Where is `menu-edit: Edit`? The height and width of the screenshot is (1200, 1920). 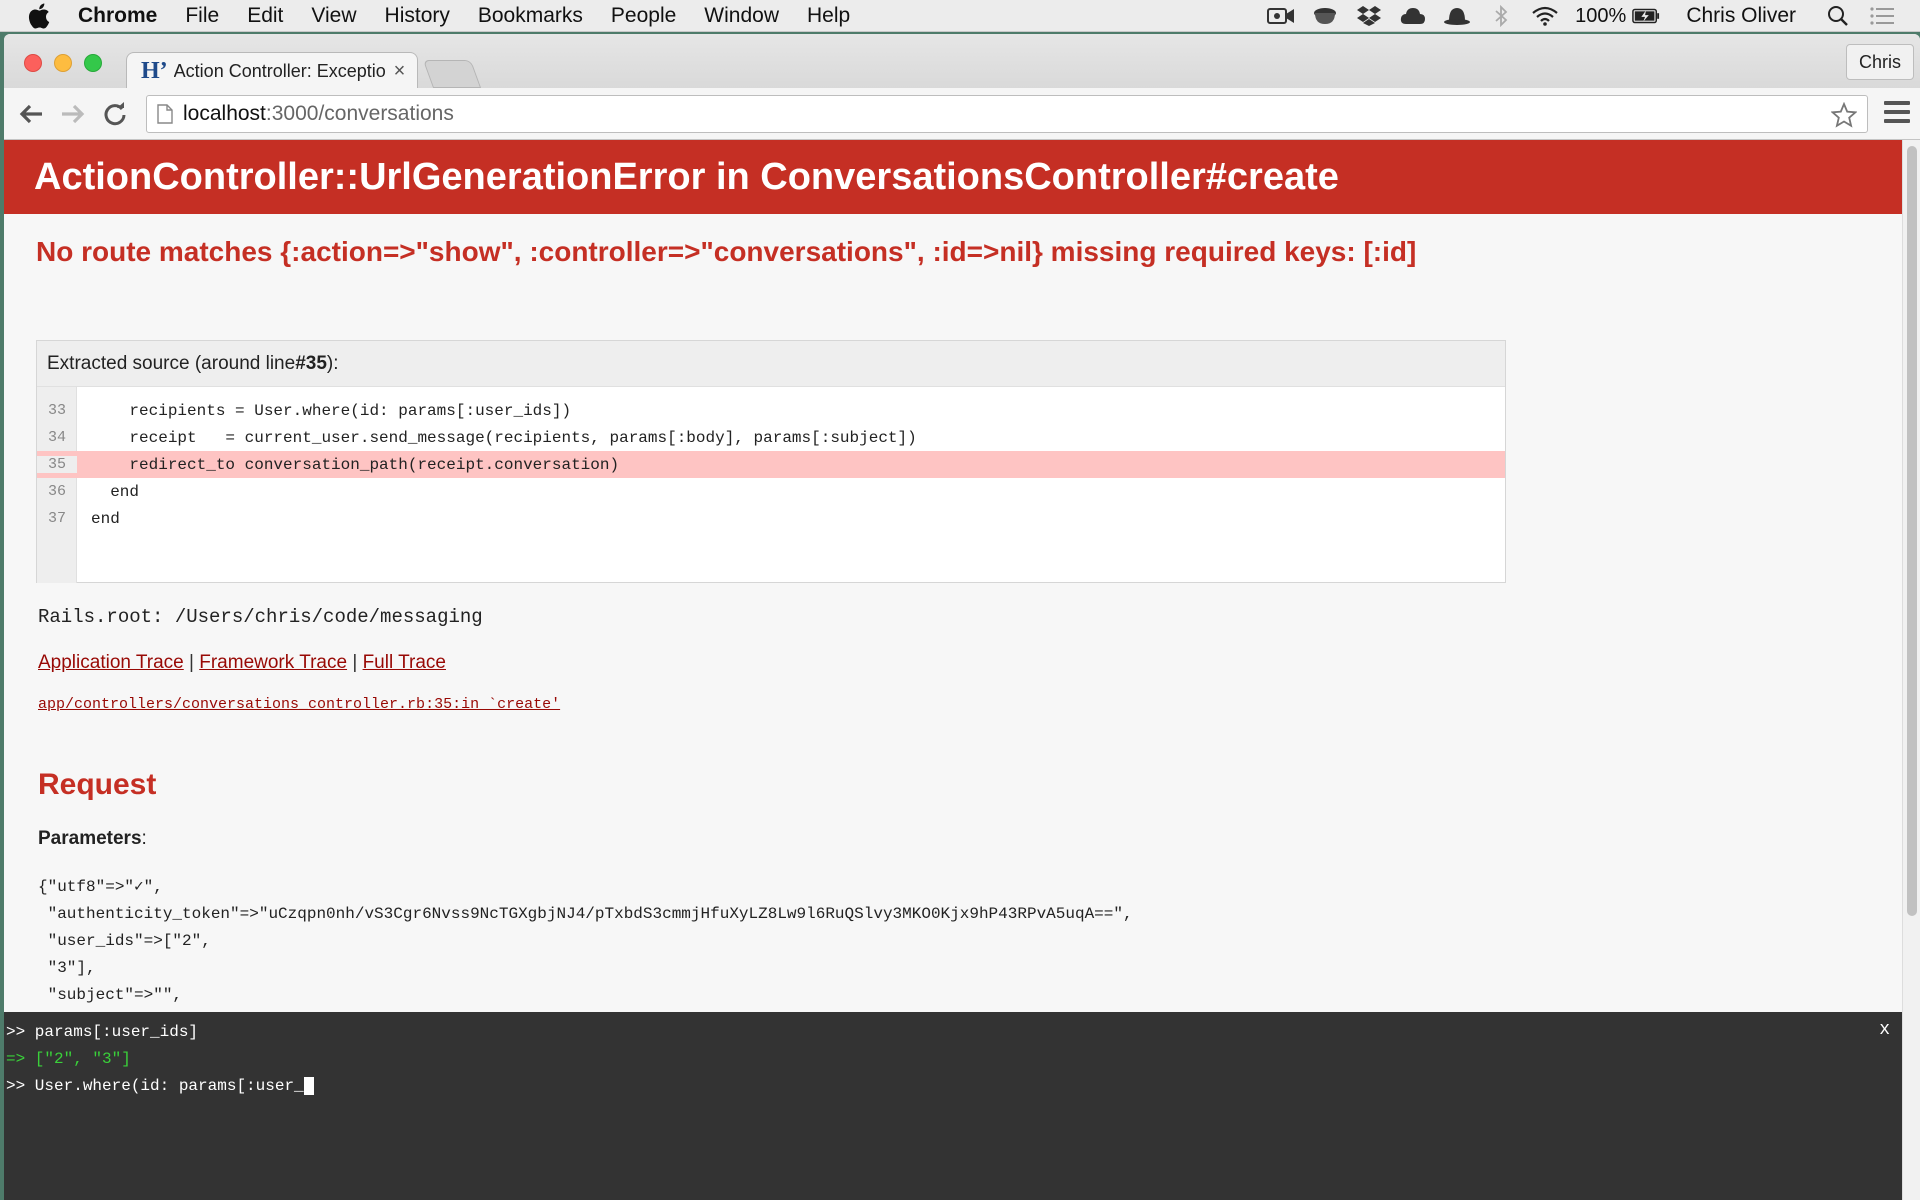
menu-edit: Edit is located at coordinates (265, 16).